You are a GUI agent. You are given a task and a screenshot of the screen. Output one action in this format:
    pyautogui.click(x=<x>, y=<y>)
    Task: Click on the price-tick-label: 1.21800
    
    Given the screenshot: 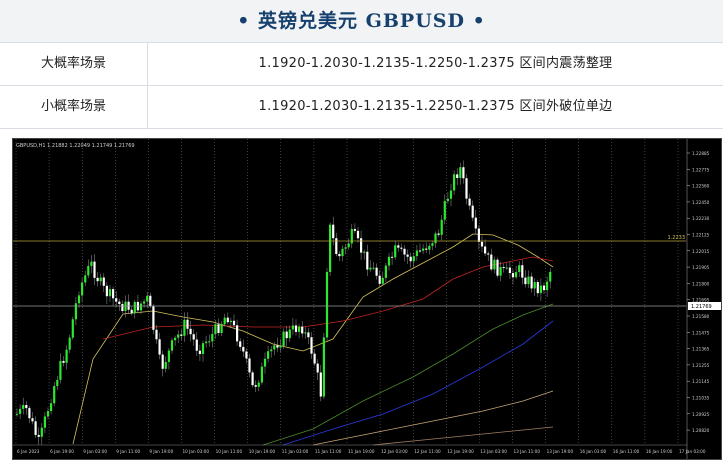 What is the action you would take?
    pyautogui.click(x=701, y=283)
    